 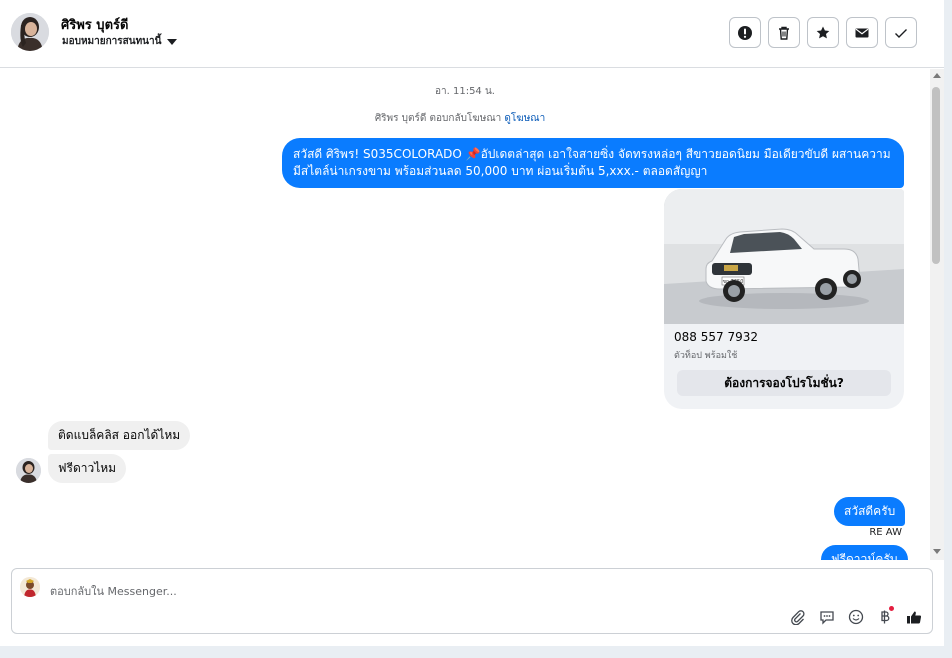 I want to click on emoji-icon, so click(x=856, y=617).